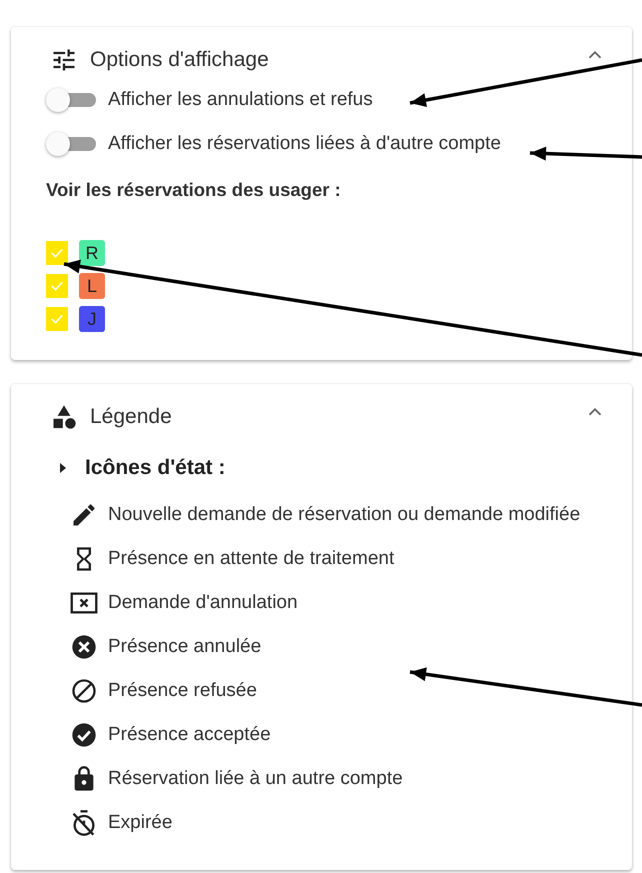 The width and height of the screenshot is (642, 873). Describe the element at coordinates (131, 417) in the screenshot. I see `panel-title: Légende` at that location.